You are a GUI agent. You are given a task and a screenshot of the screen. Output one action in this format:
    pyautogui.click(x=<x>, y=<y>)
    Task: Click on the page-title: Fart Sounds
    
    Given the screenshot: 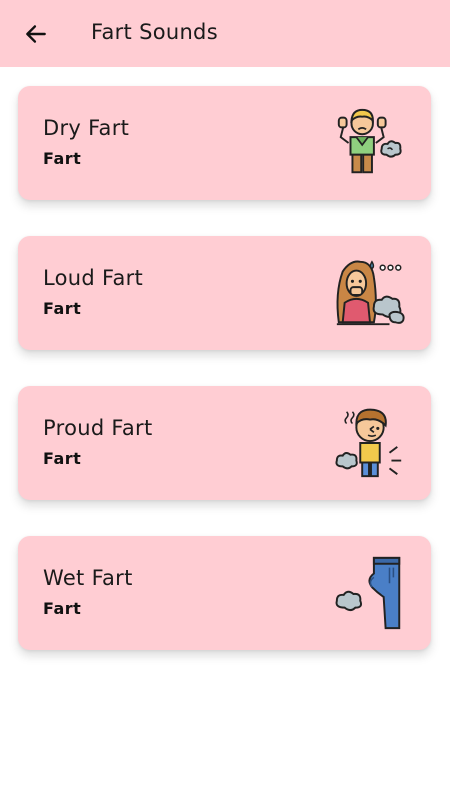 What is the action you would take?
    pyautogui.click(x=154, y=32)
    